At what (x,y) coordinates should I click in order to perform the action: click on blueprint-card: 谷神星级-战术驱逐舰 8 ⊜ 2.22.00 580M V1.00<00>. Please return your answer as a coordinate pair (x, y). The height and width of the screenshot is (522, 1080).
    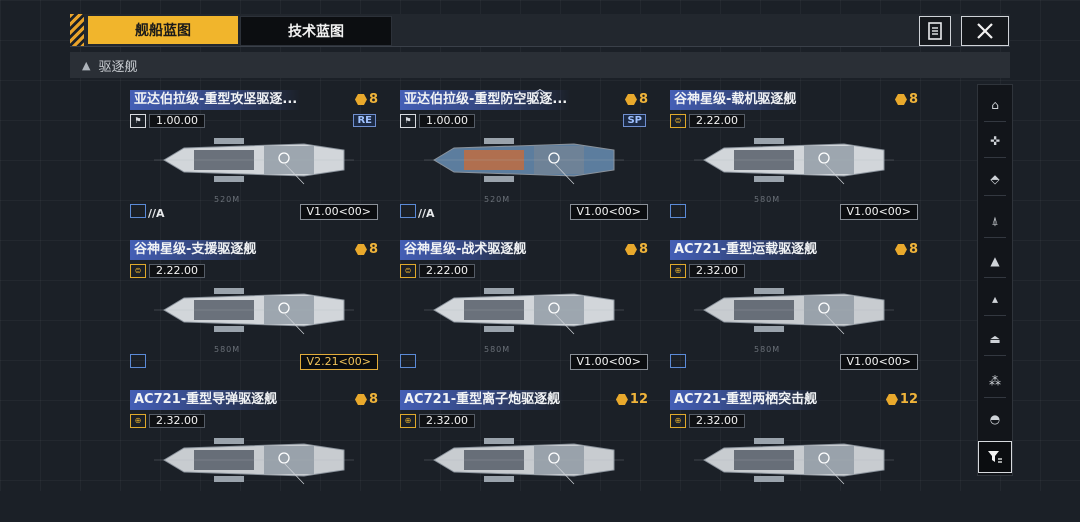
    Looking at the image, I should click on (525, 303).